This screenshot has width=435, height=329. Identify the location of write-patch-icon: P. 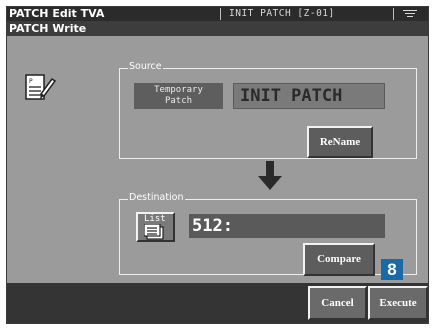
(39, 89).